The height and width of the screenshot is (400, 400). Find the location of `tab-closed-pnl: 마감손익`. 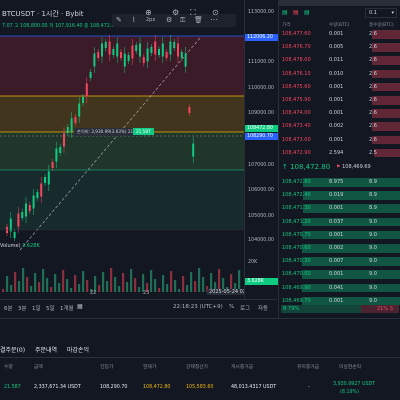

tab-closed-pnl: 마감손익 is located at coordinates (78, 349).